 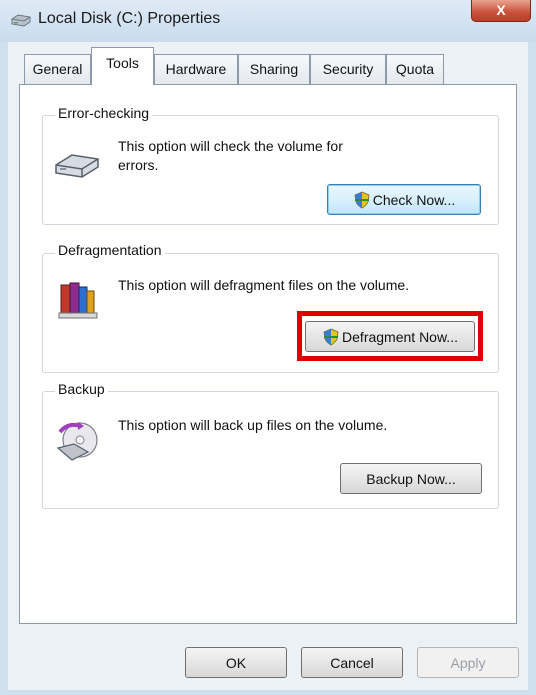 I want to click on shield-icon, so click(x=362, y=199).